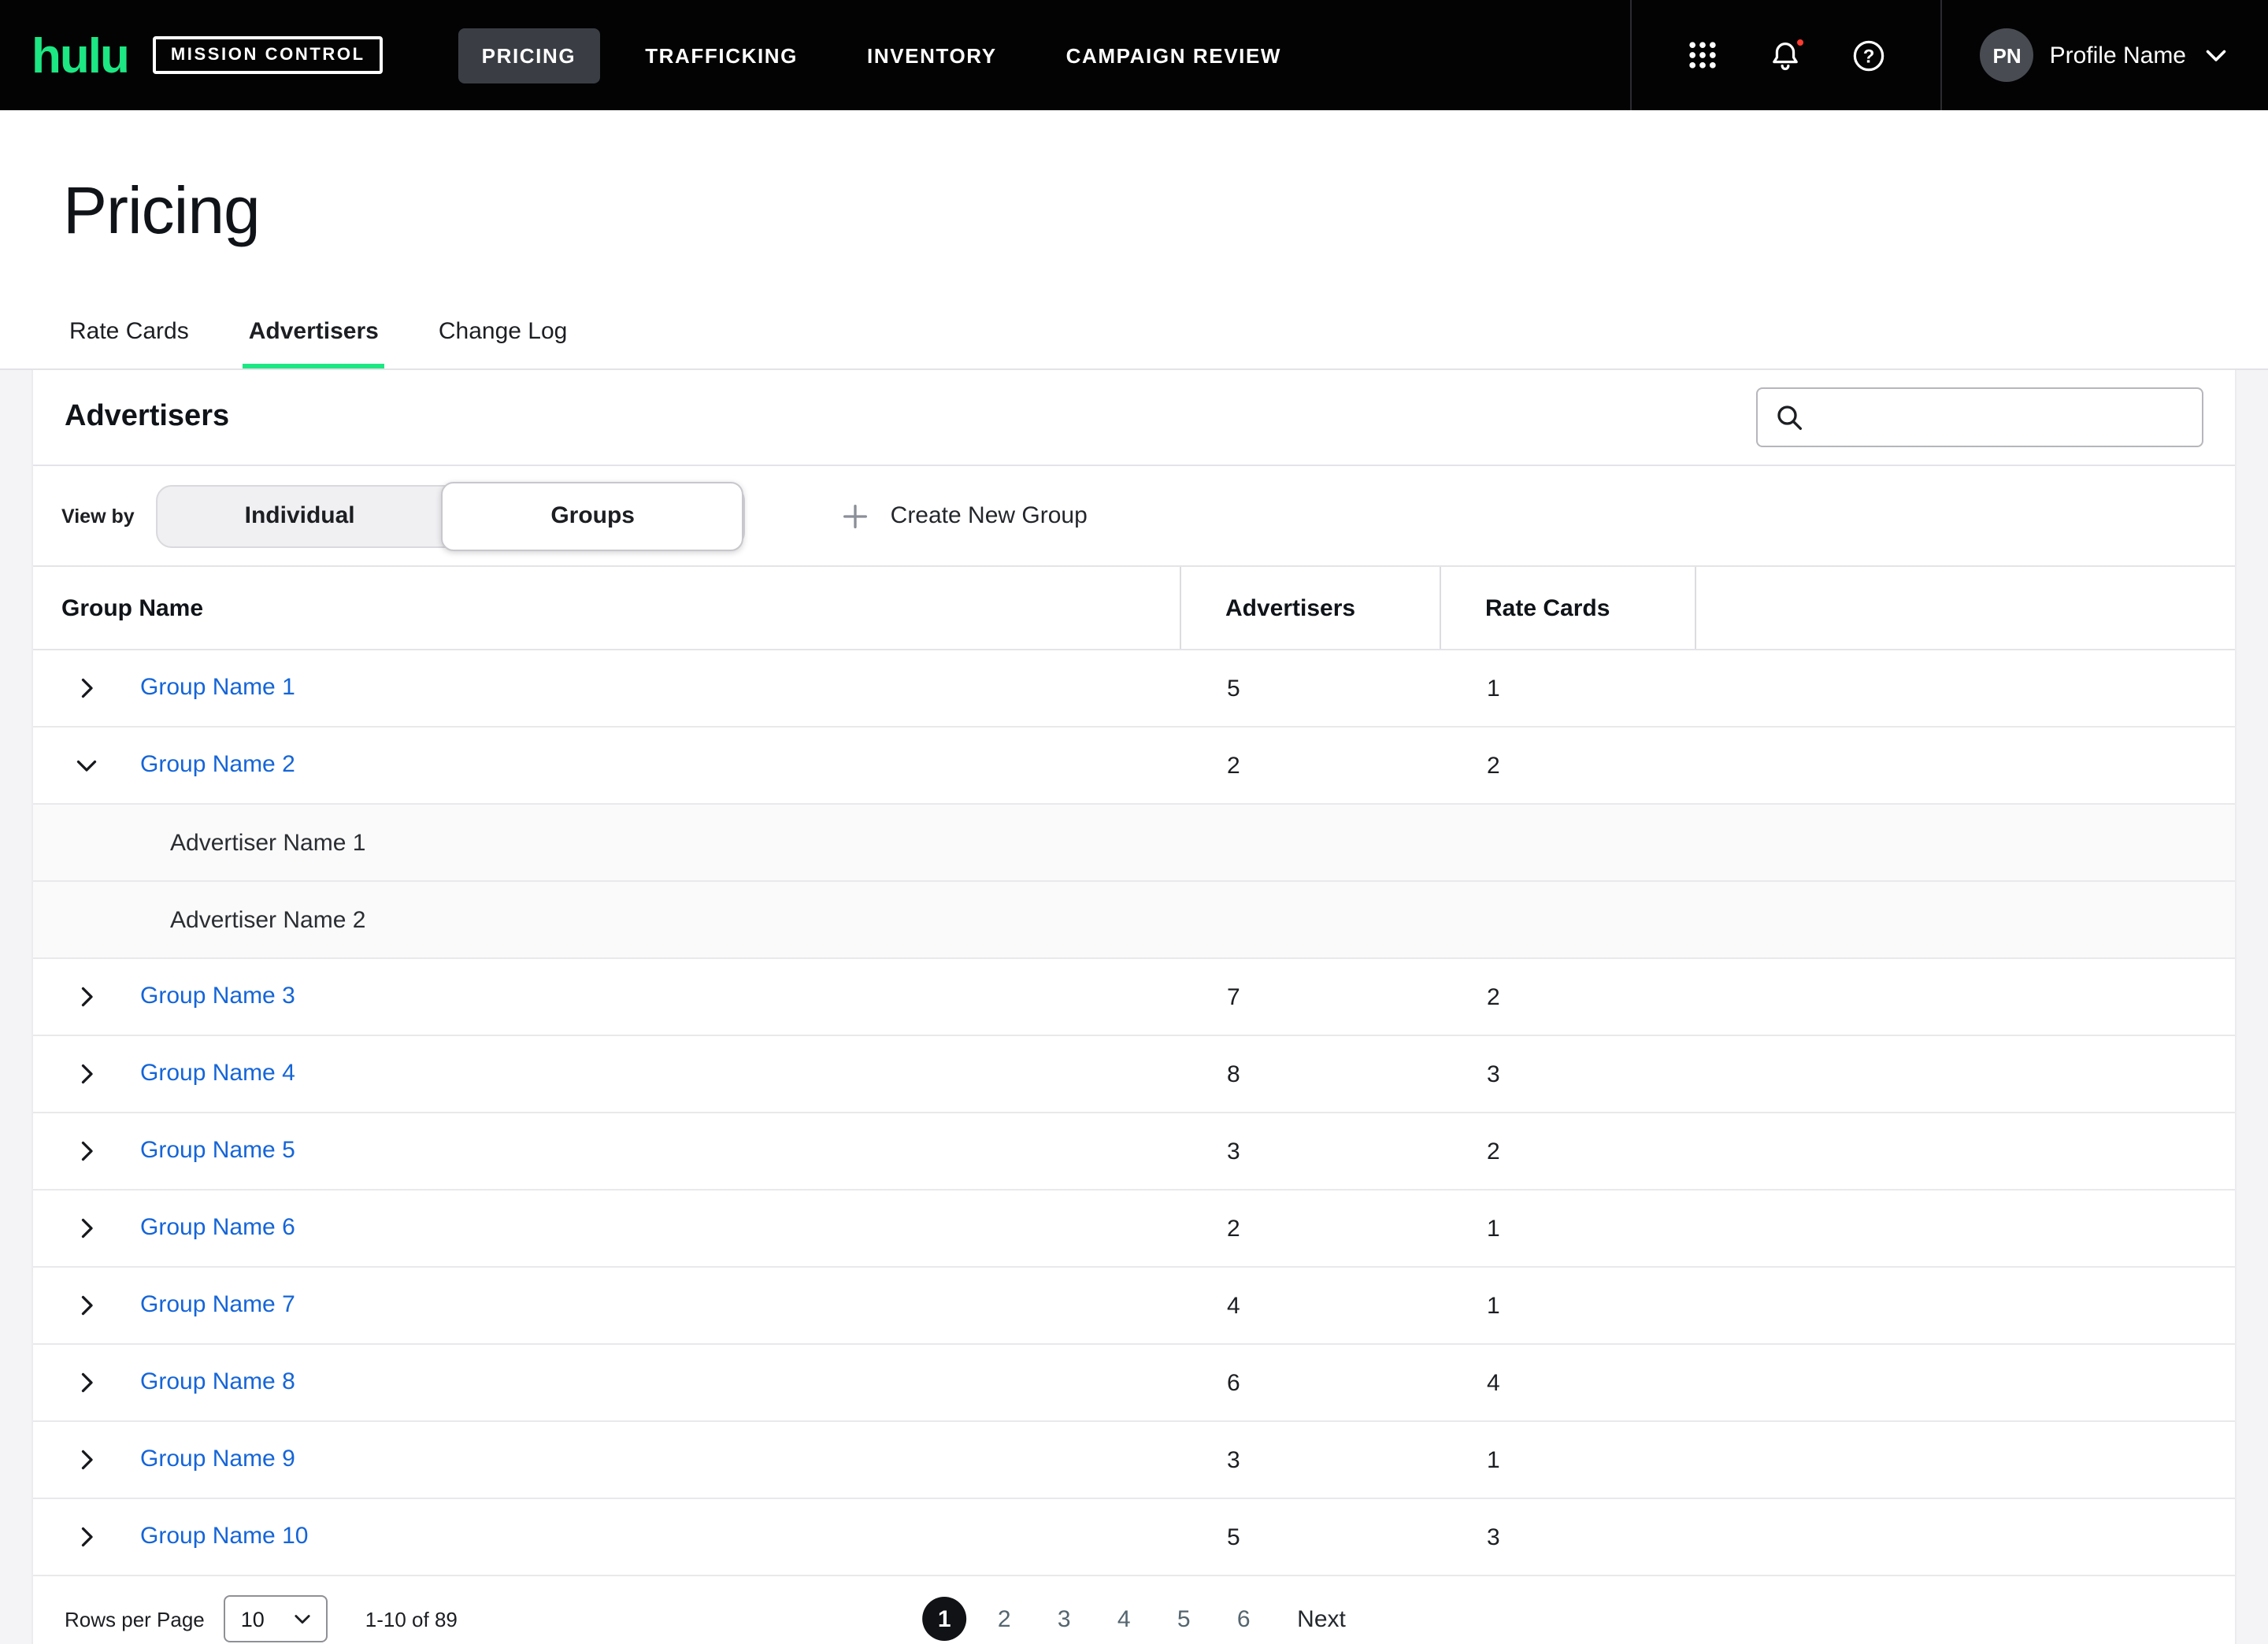 The image size is (2268, 1644). I want to click on view-toggle-groups: Groups, so click(592, 515).